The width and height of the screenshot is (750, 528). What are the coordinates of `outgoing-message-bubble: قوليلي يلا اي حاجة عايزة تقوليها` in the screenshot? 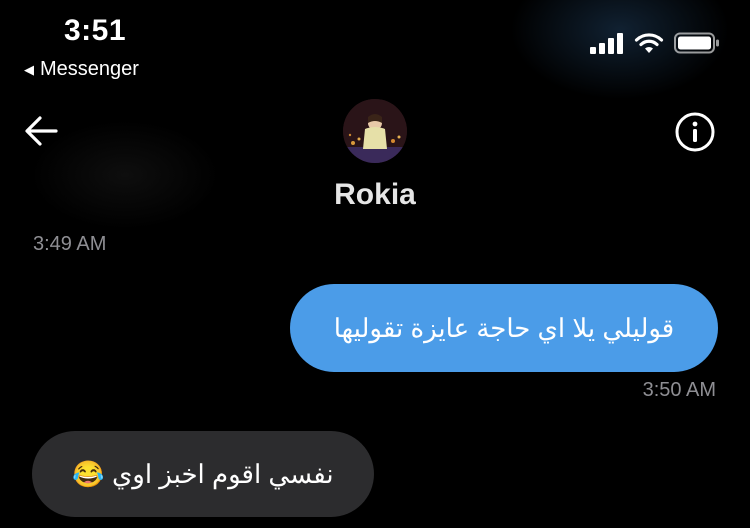 It's located at (504, 328).